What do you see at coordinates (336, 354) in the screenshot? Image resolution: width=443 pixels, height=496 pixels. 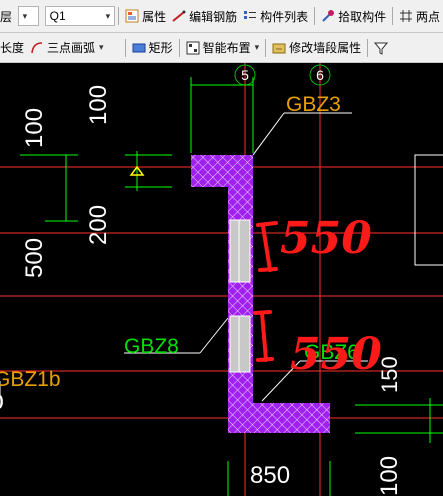 I see `handwritten-550-lower: 550` at bounding box center [336, 354].